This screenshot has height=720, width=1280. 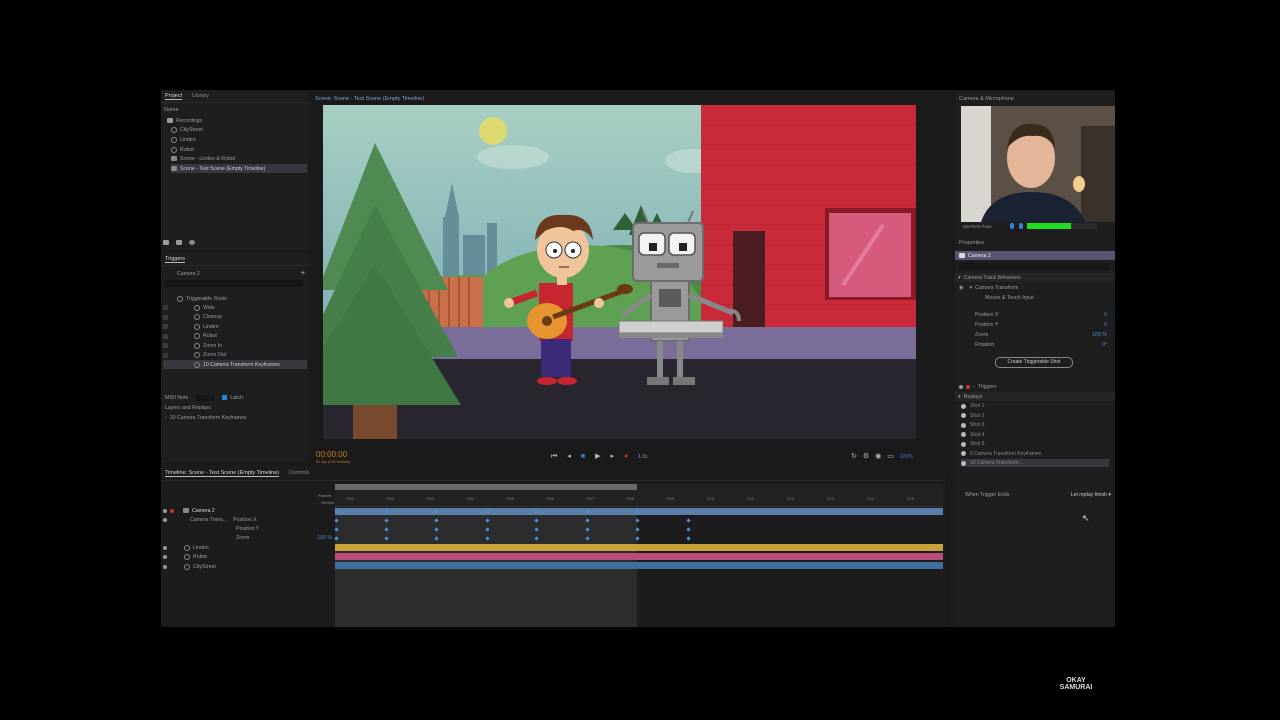 What do you see at coordinates (1035, 396) in the screenshot?
I see `replays-section: ▾ Replays` at bounding box center [1035, 396].